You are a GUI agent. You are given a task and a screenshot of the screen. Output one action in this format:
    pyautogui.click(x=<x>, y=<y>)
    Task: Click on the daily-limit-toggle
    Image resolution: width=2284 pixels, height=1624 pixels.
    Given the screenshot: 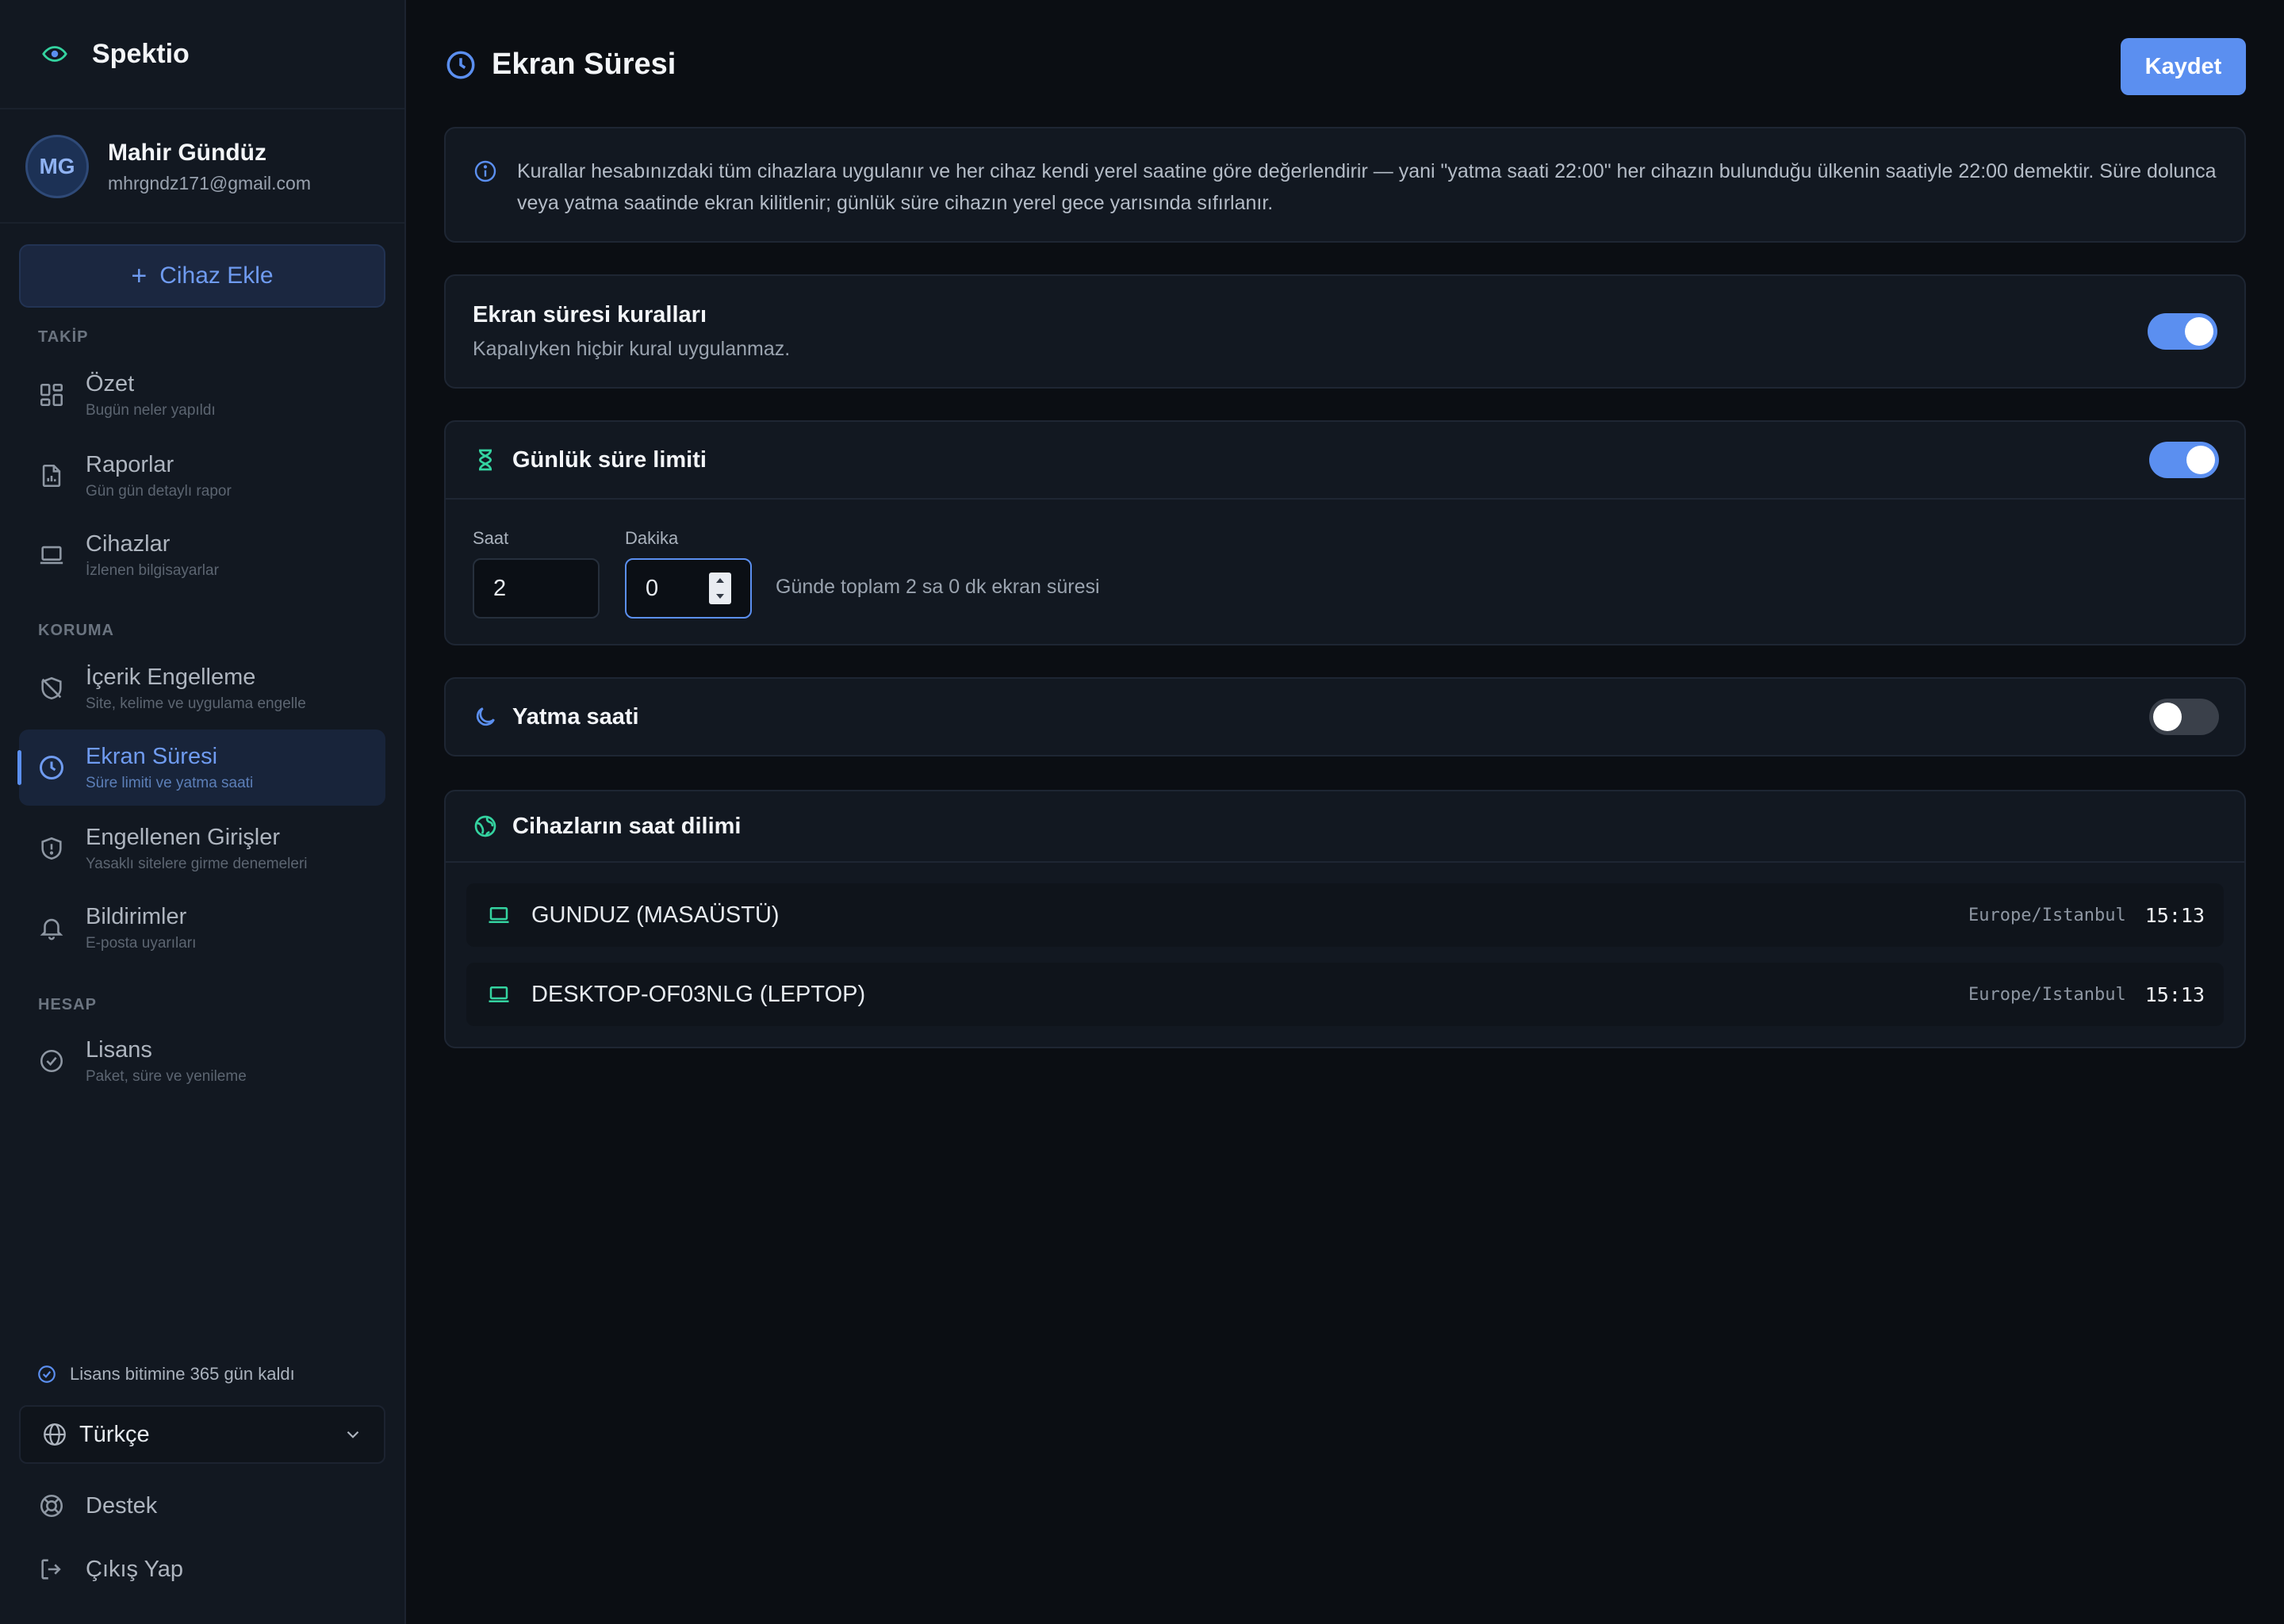 What is the action you would take?
    pyautogui.click(x=2184, y=460)
    